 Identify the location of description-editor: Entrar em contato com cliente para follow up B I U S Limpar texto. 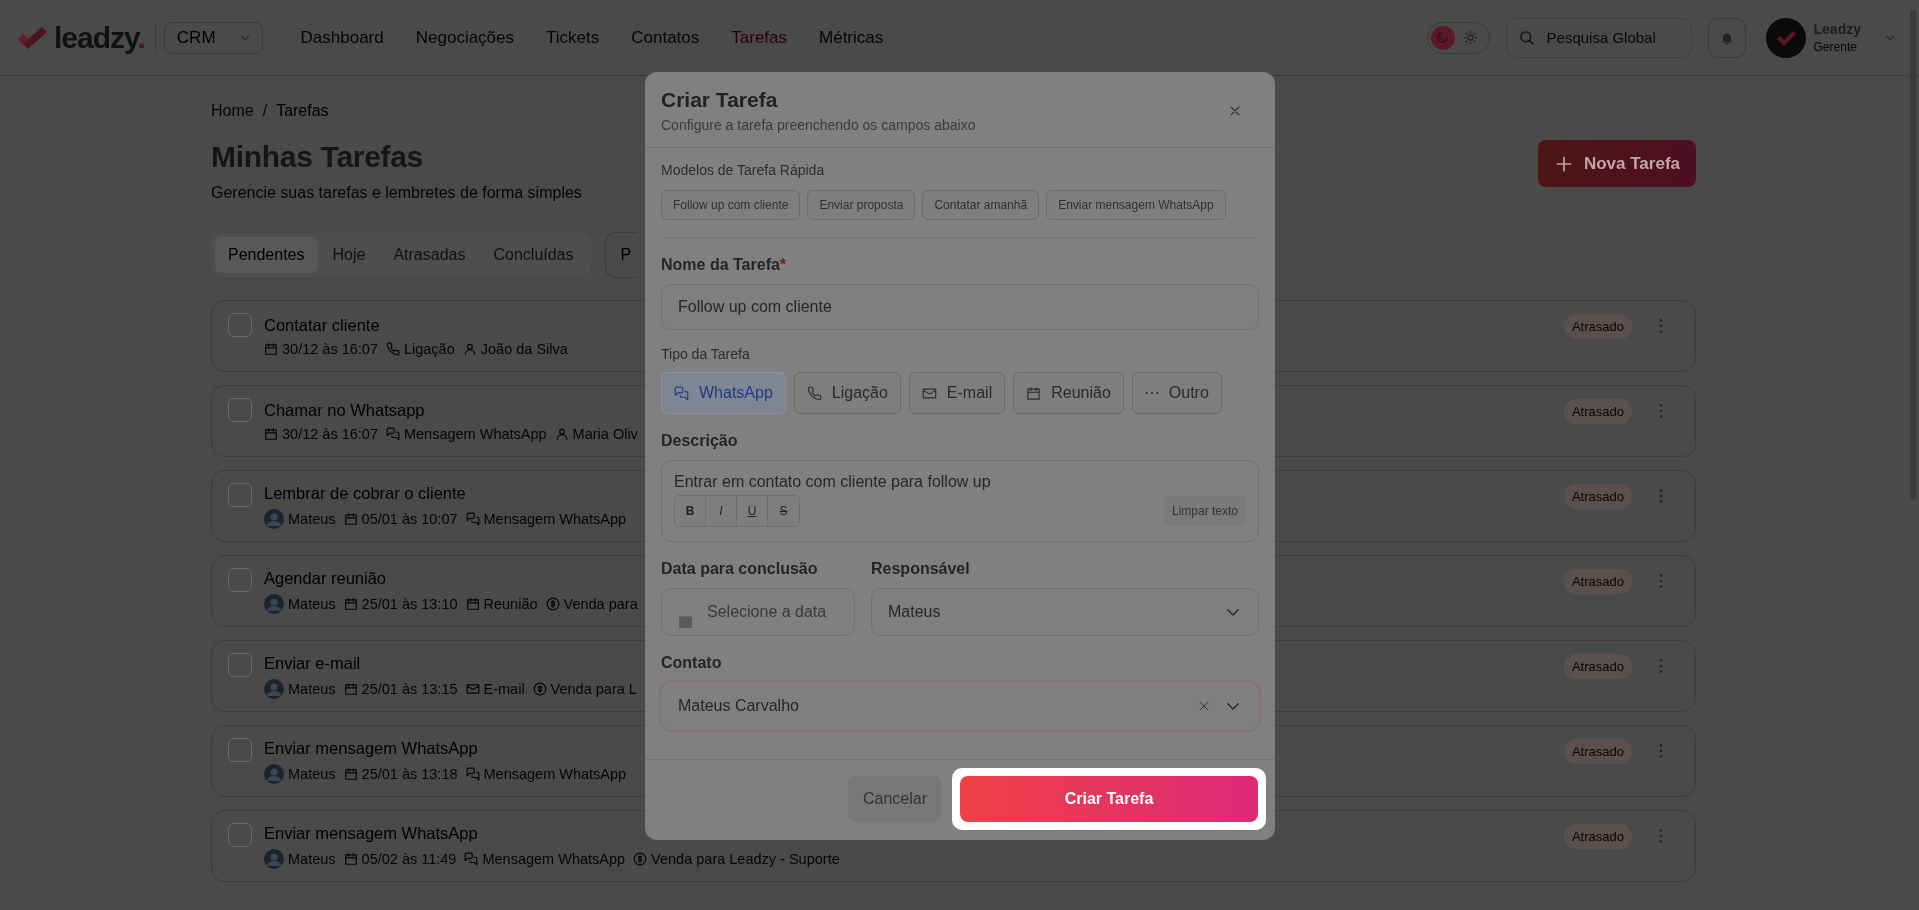
(960, 501).